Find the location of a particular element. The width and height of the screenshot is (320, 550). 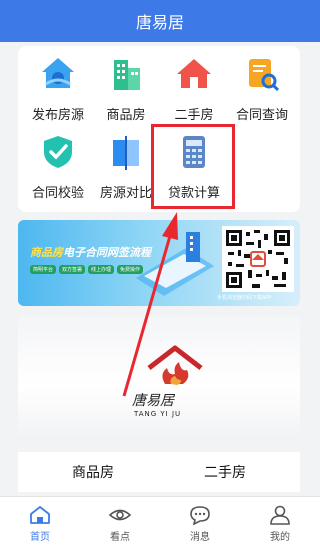

contract-search-icon is located at coordinates (264, 75).